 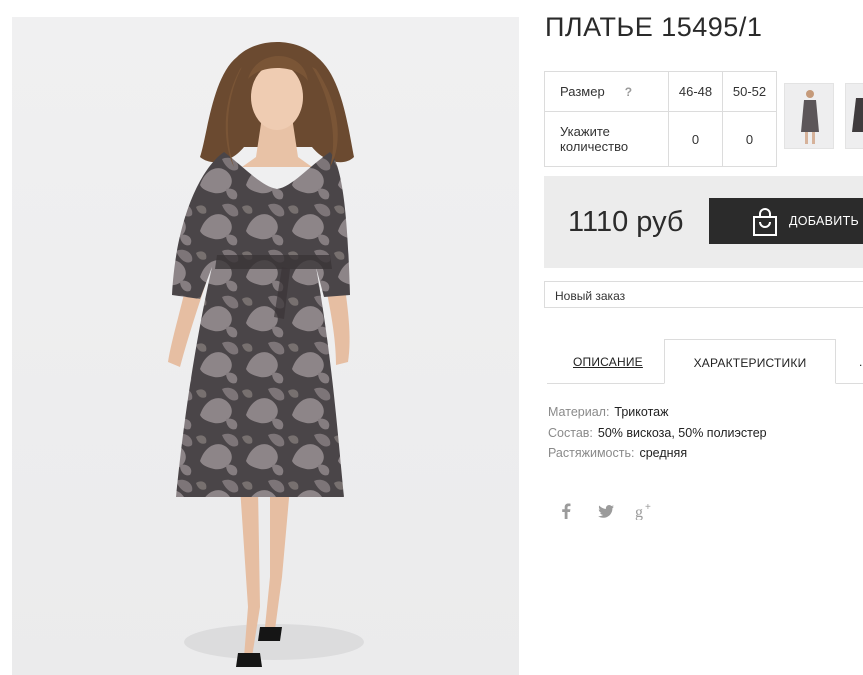 What do you see at coordinates (639, 512) in the screenshot?
I see `svg-text: g` at bounding box center [639, 512].